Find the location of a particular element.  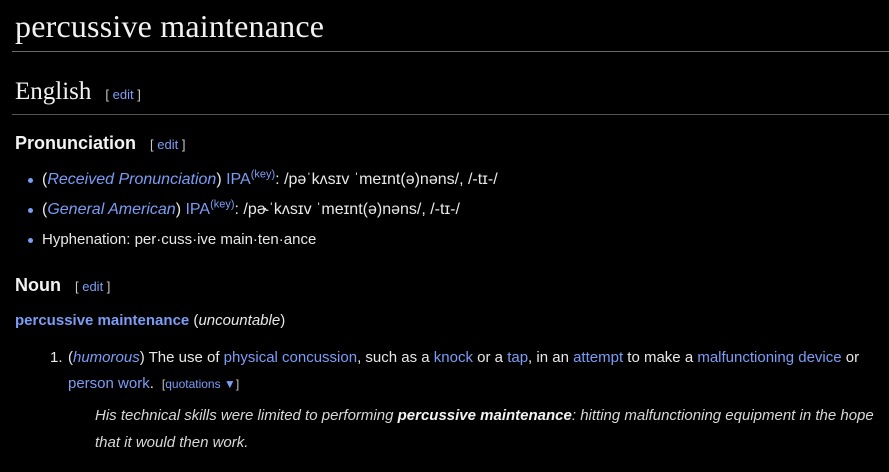

language-heading-label: English is located at coordinates (53, 91).